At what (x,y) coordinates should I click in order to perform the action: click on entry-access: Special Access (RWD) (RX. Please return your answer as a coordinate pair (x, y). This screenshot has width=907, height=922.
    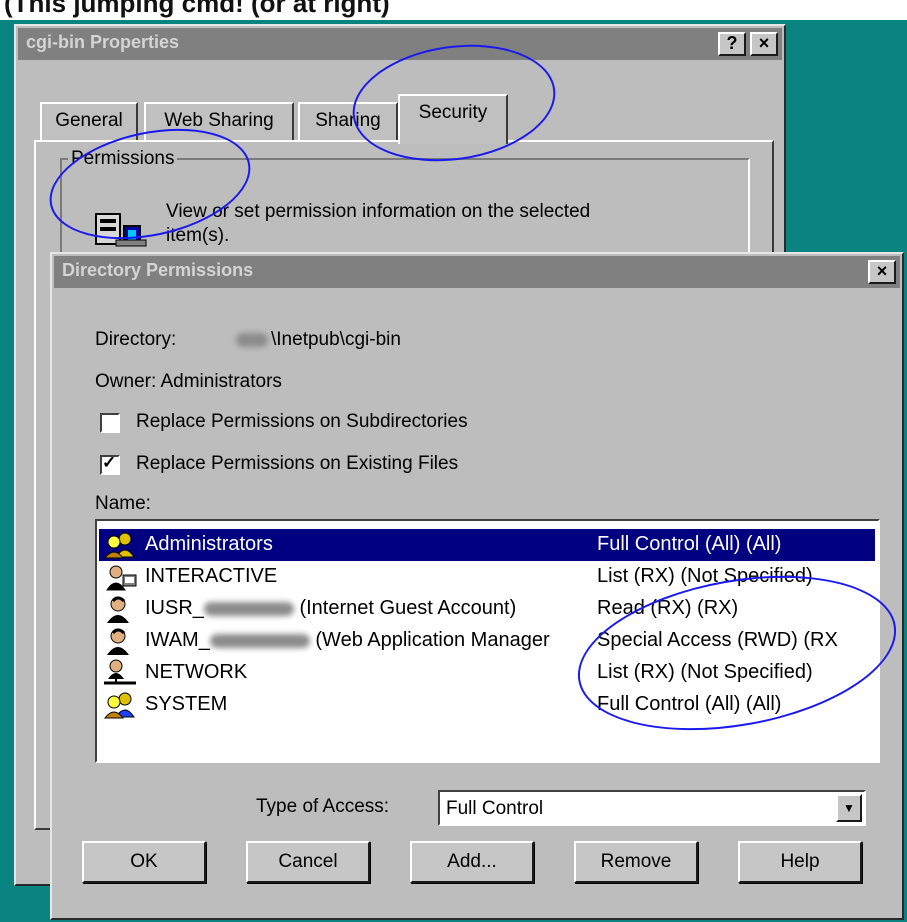
    Looking at the image, I should click on (717, 640).